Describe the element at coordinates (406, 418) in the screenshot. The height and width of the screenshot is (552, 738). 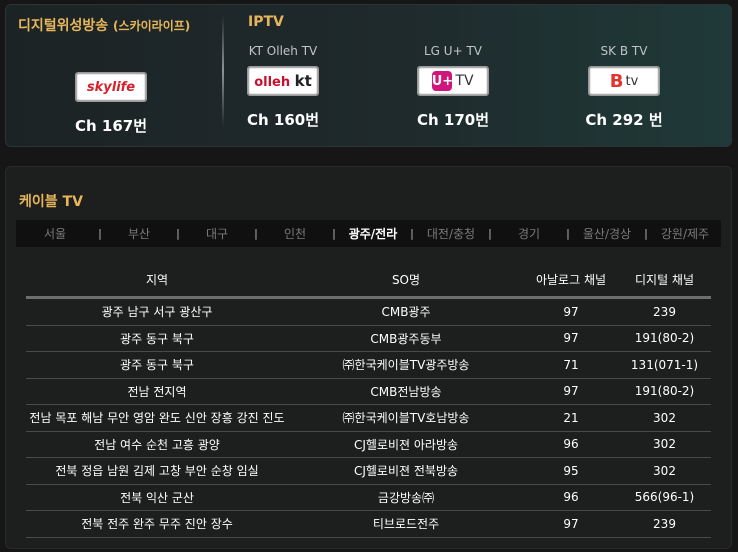
I see `cell-so-name: ㈜한국케이블TV호남방송` at that location.